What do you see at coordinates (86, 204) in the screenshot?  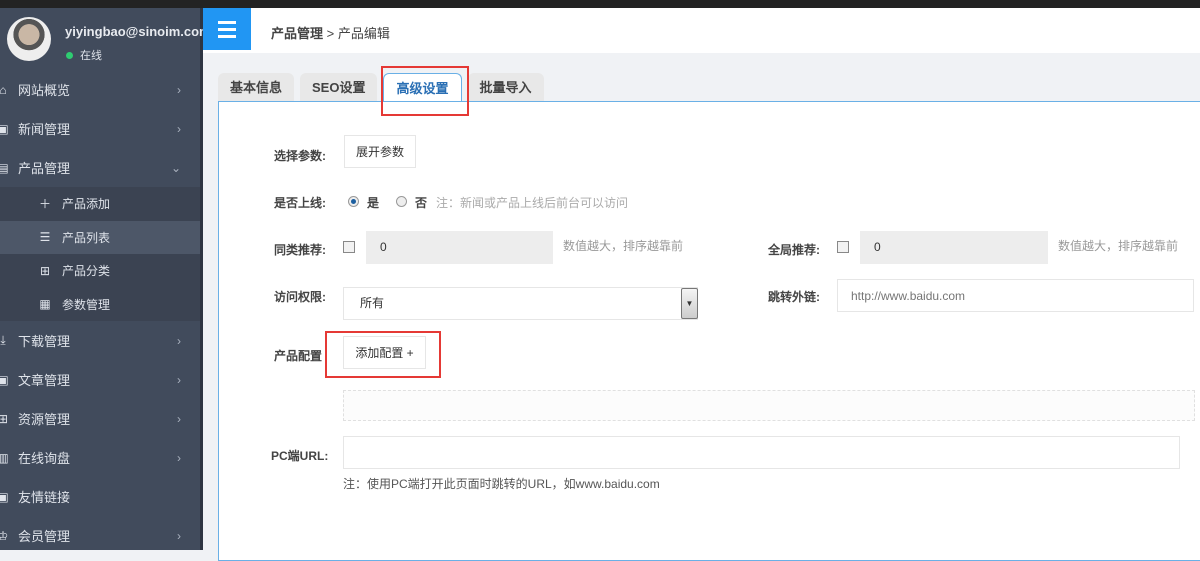 I see `sidebar-item-label: 产品添加` at bounding box center [86, 204].